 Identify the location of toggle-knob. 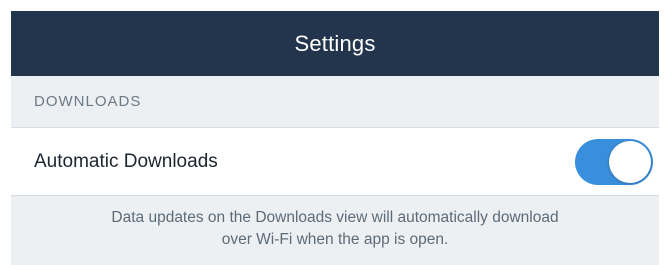
(630, 161).